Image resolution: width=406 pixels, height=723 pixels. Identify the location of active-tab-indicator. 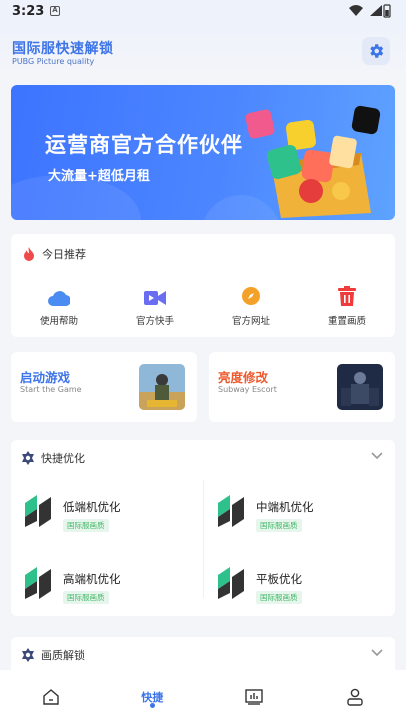
(152, 705).